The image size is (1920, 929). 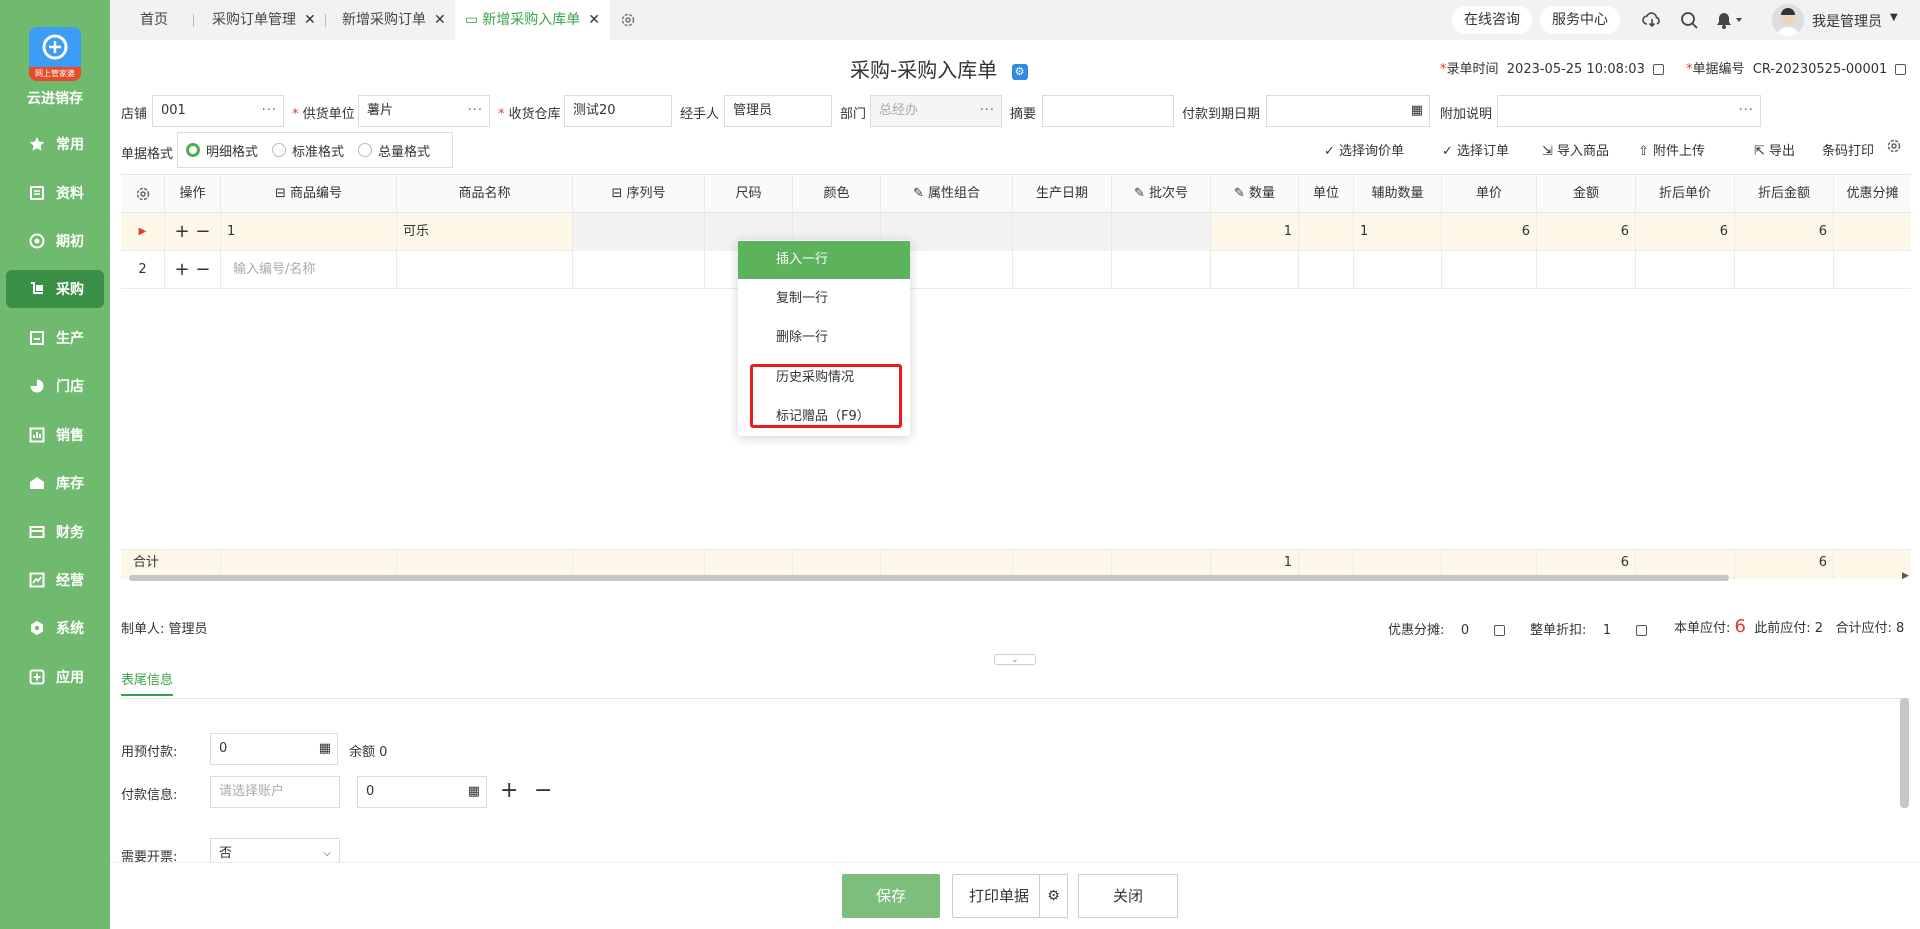 I want to click on cell-disc-price, so click(x=1685, y=270).